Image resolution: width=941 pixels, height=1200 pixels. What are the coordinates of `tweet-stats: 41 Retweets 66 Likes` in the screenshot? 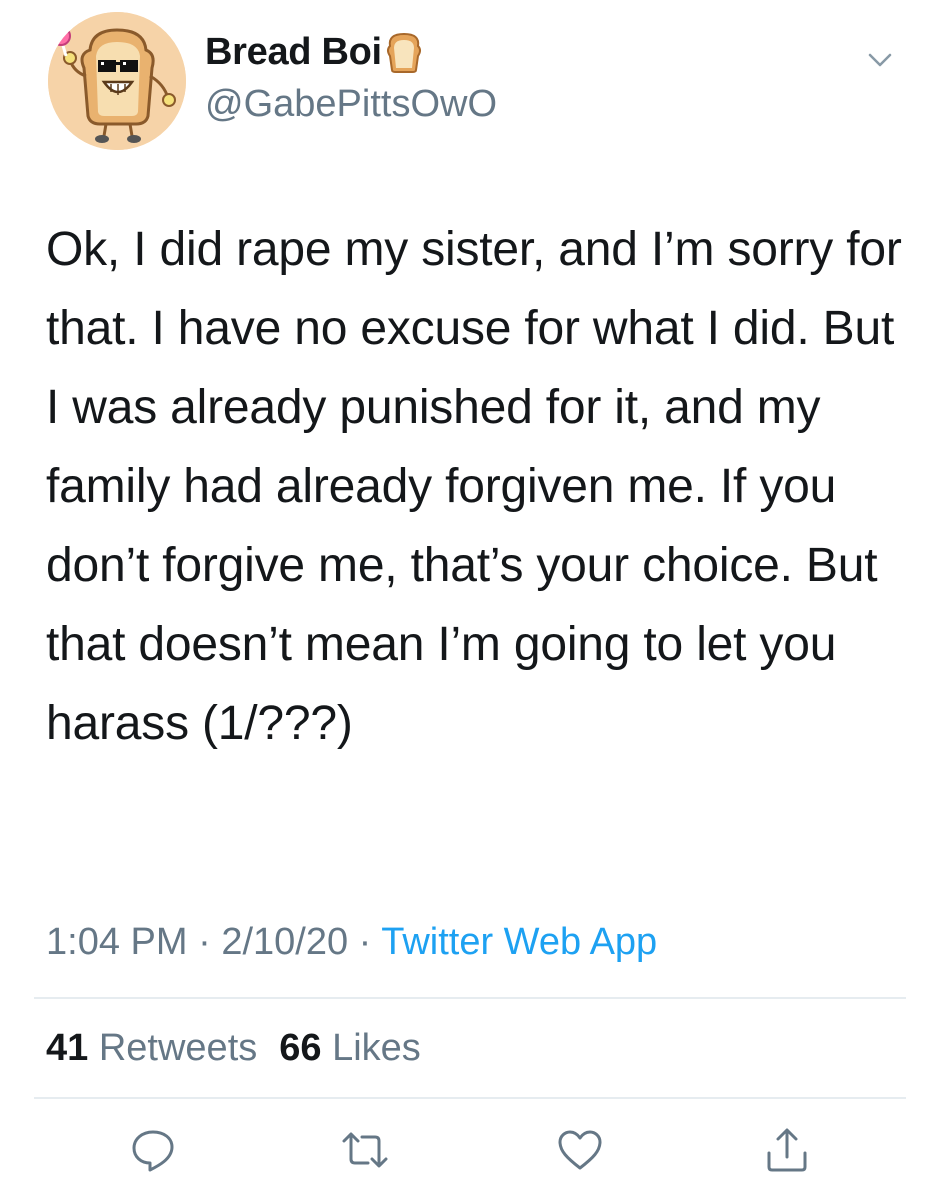 It's located at (233, 1048).